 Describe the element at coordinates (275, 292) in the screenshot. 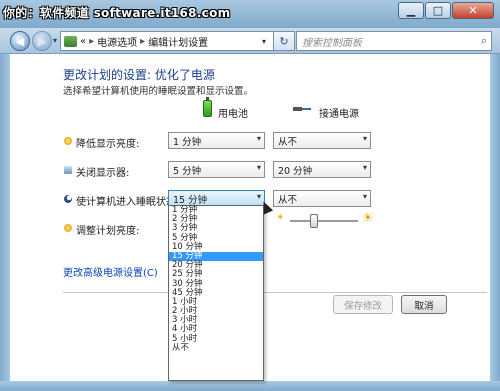

I see `divider` at that location.